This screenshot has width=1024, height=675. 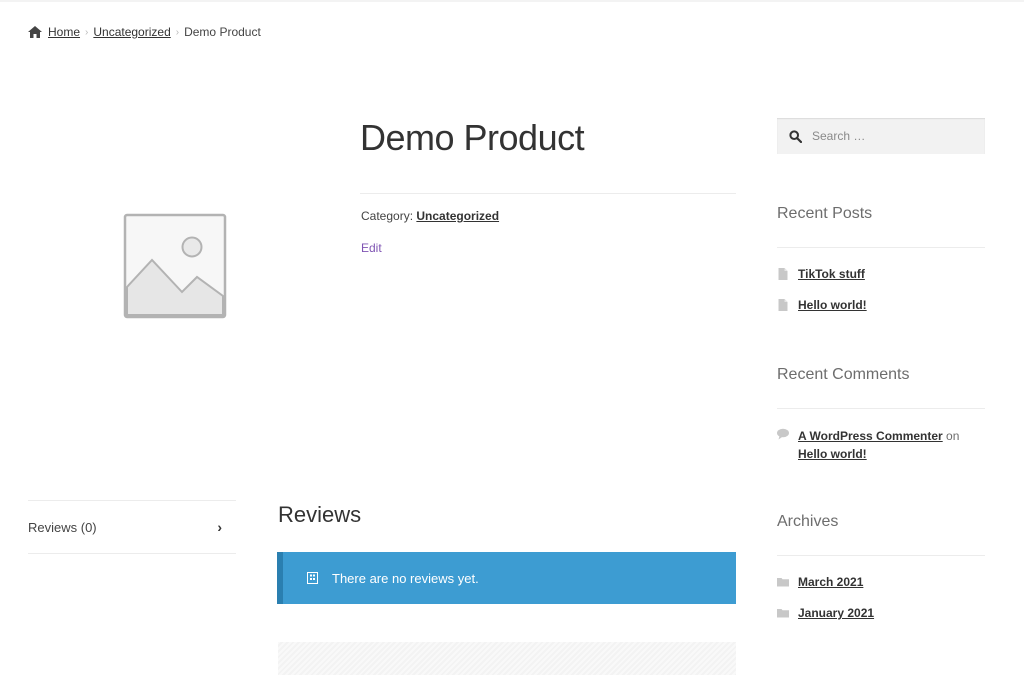 I want to click on search-icon, so click(x=795, y=136).